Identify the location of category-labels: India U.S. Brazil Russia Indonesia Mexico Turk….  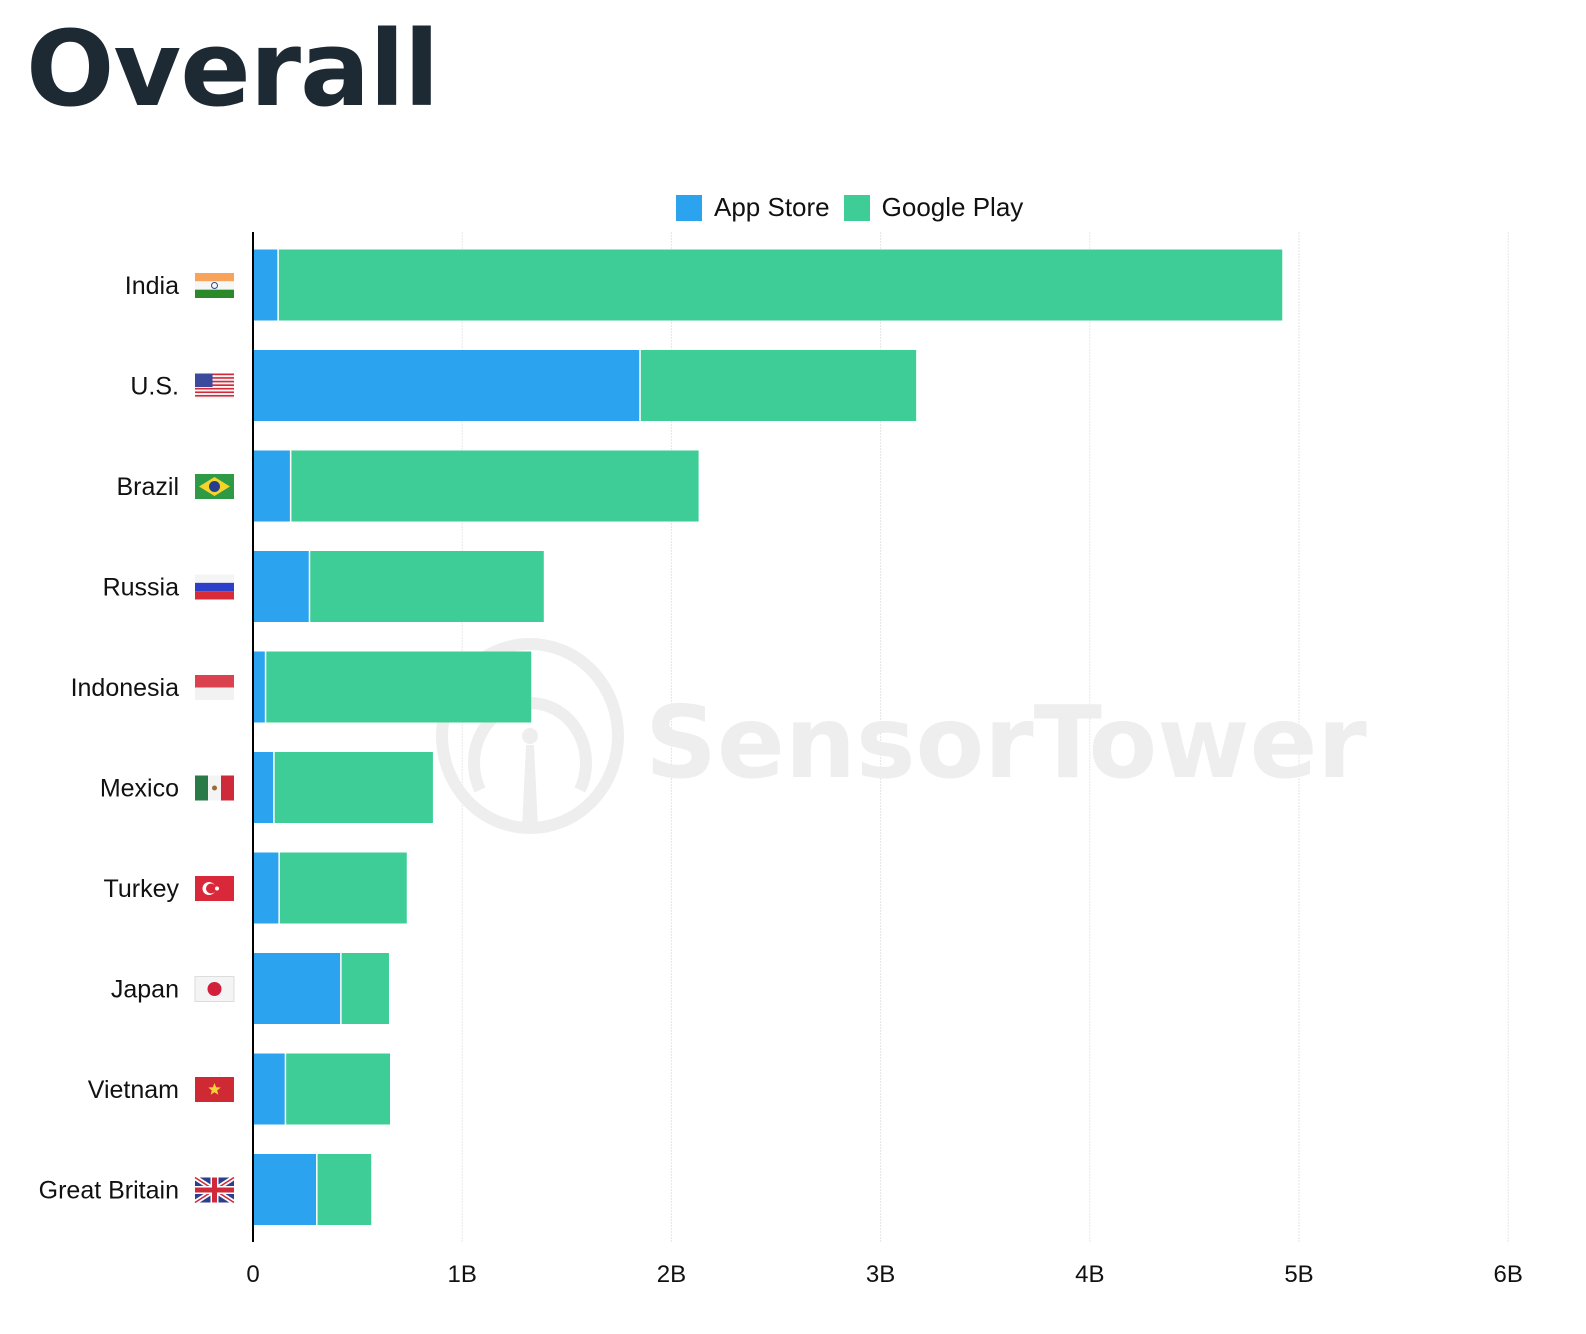
(137, 738).